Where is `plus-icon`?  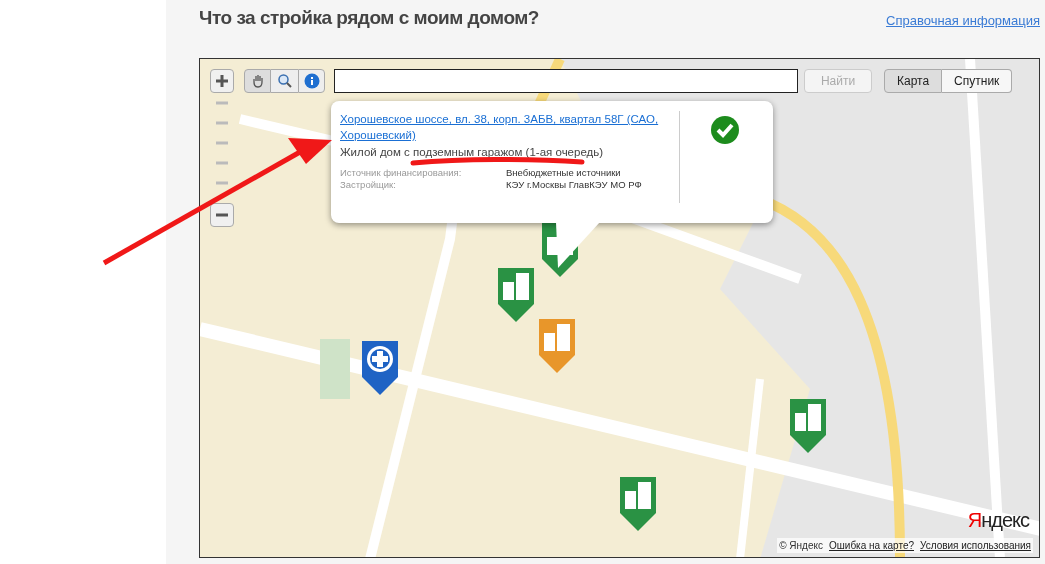
plus-icon is located at coordinates (222, 81).